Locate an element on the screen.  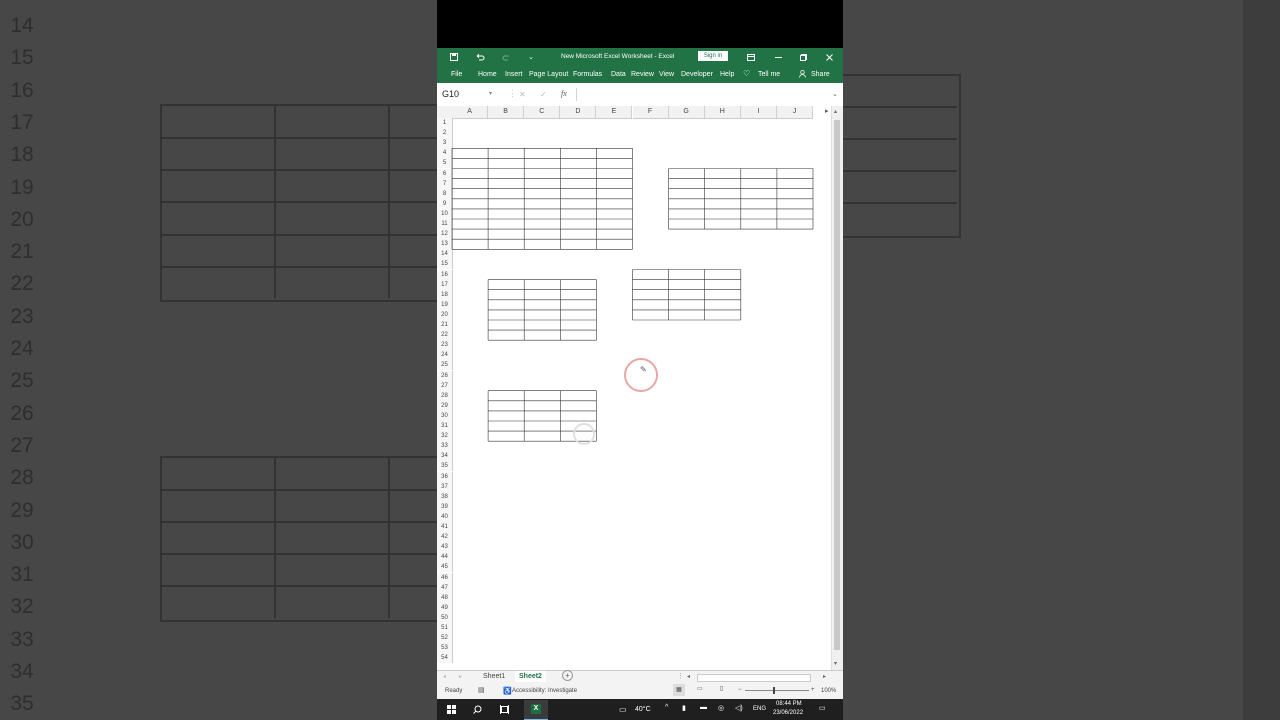
zoom-in-icon: + is located at coordinates (813, 690).